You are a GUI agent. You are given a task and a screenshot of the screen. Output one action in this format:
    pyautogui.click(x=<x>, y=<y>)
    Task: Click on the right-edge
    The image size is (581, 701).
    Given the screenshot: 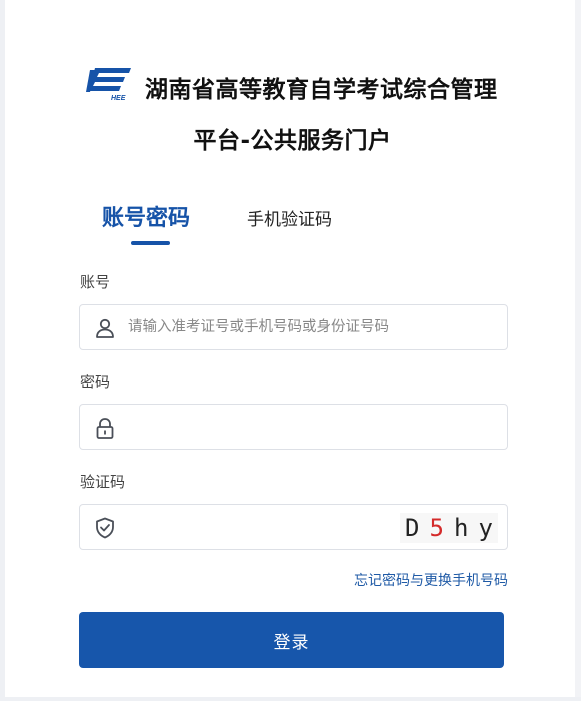 What is the action you would take?
    pyautogui.click(x=578, y=350)
    